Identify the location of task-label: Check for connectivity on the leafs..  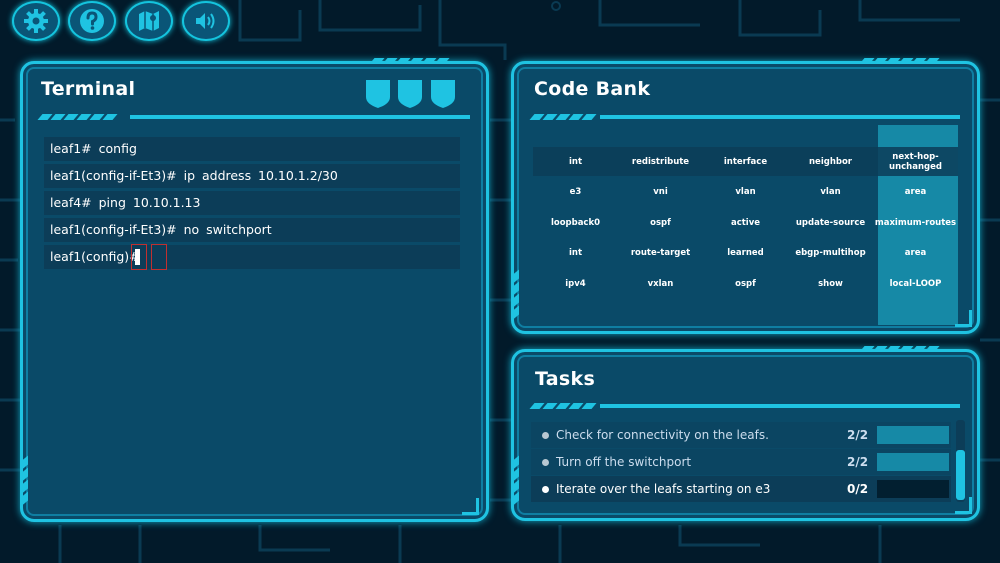
(662, 435).